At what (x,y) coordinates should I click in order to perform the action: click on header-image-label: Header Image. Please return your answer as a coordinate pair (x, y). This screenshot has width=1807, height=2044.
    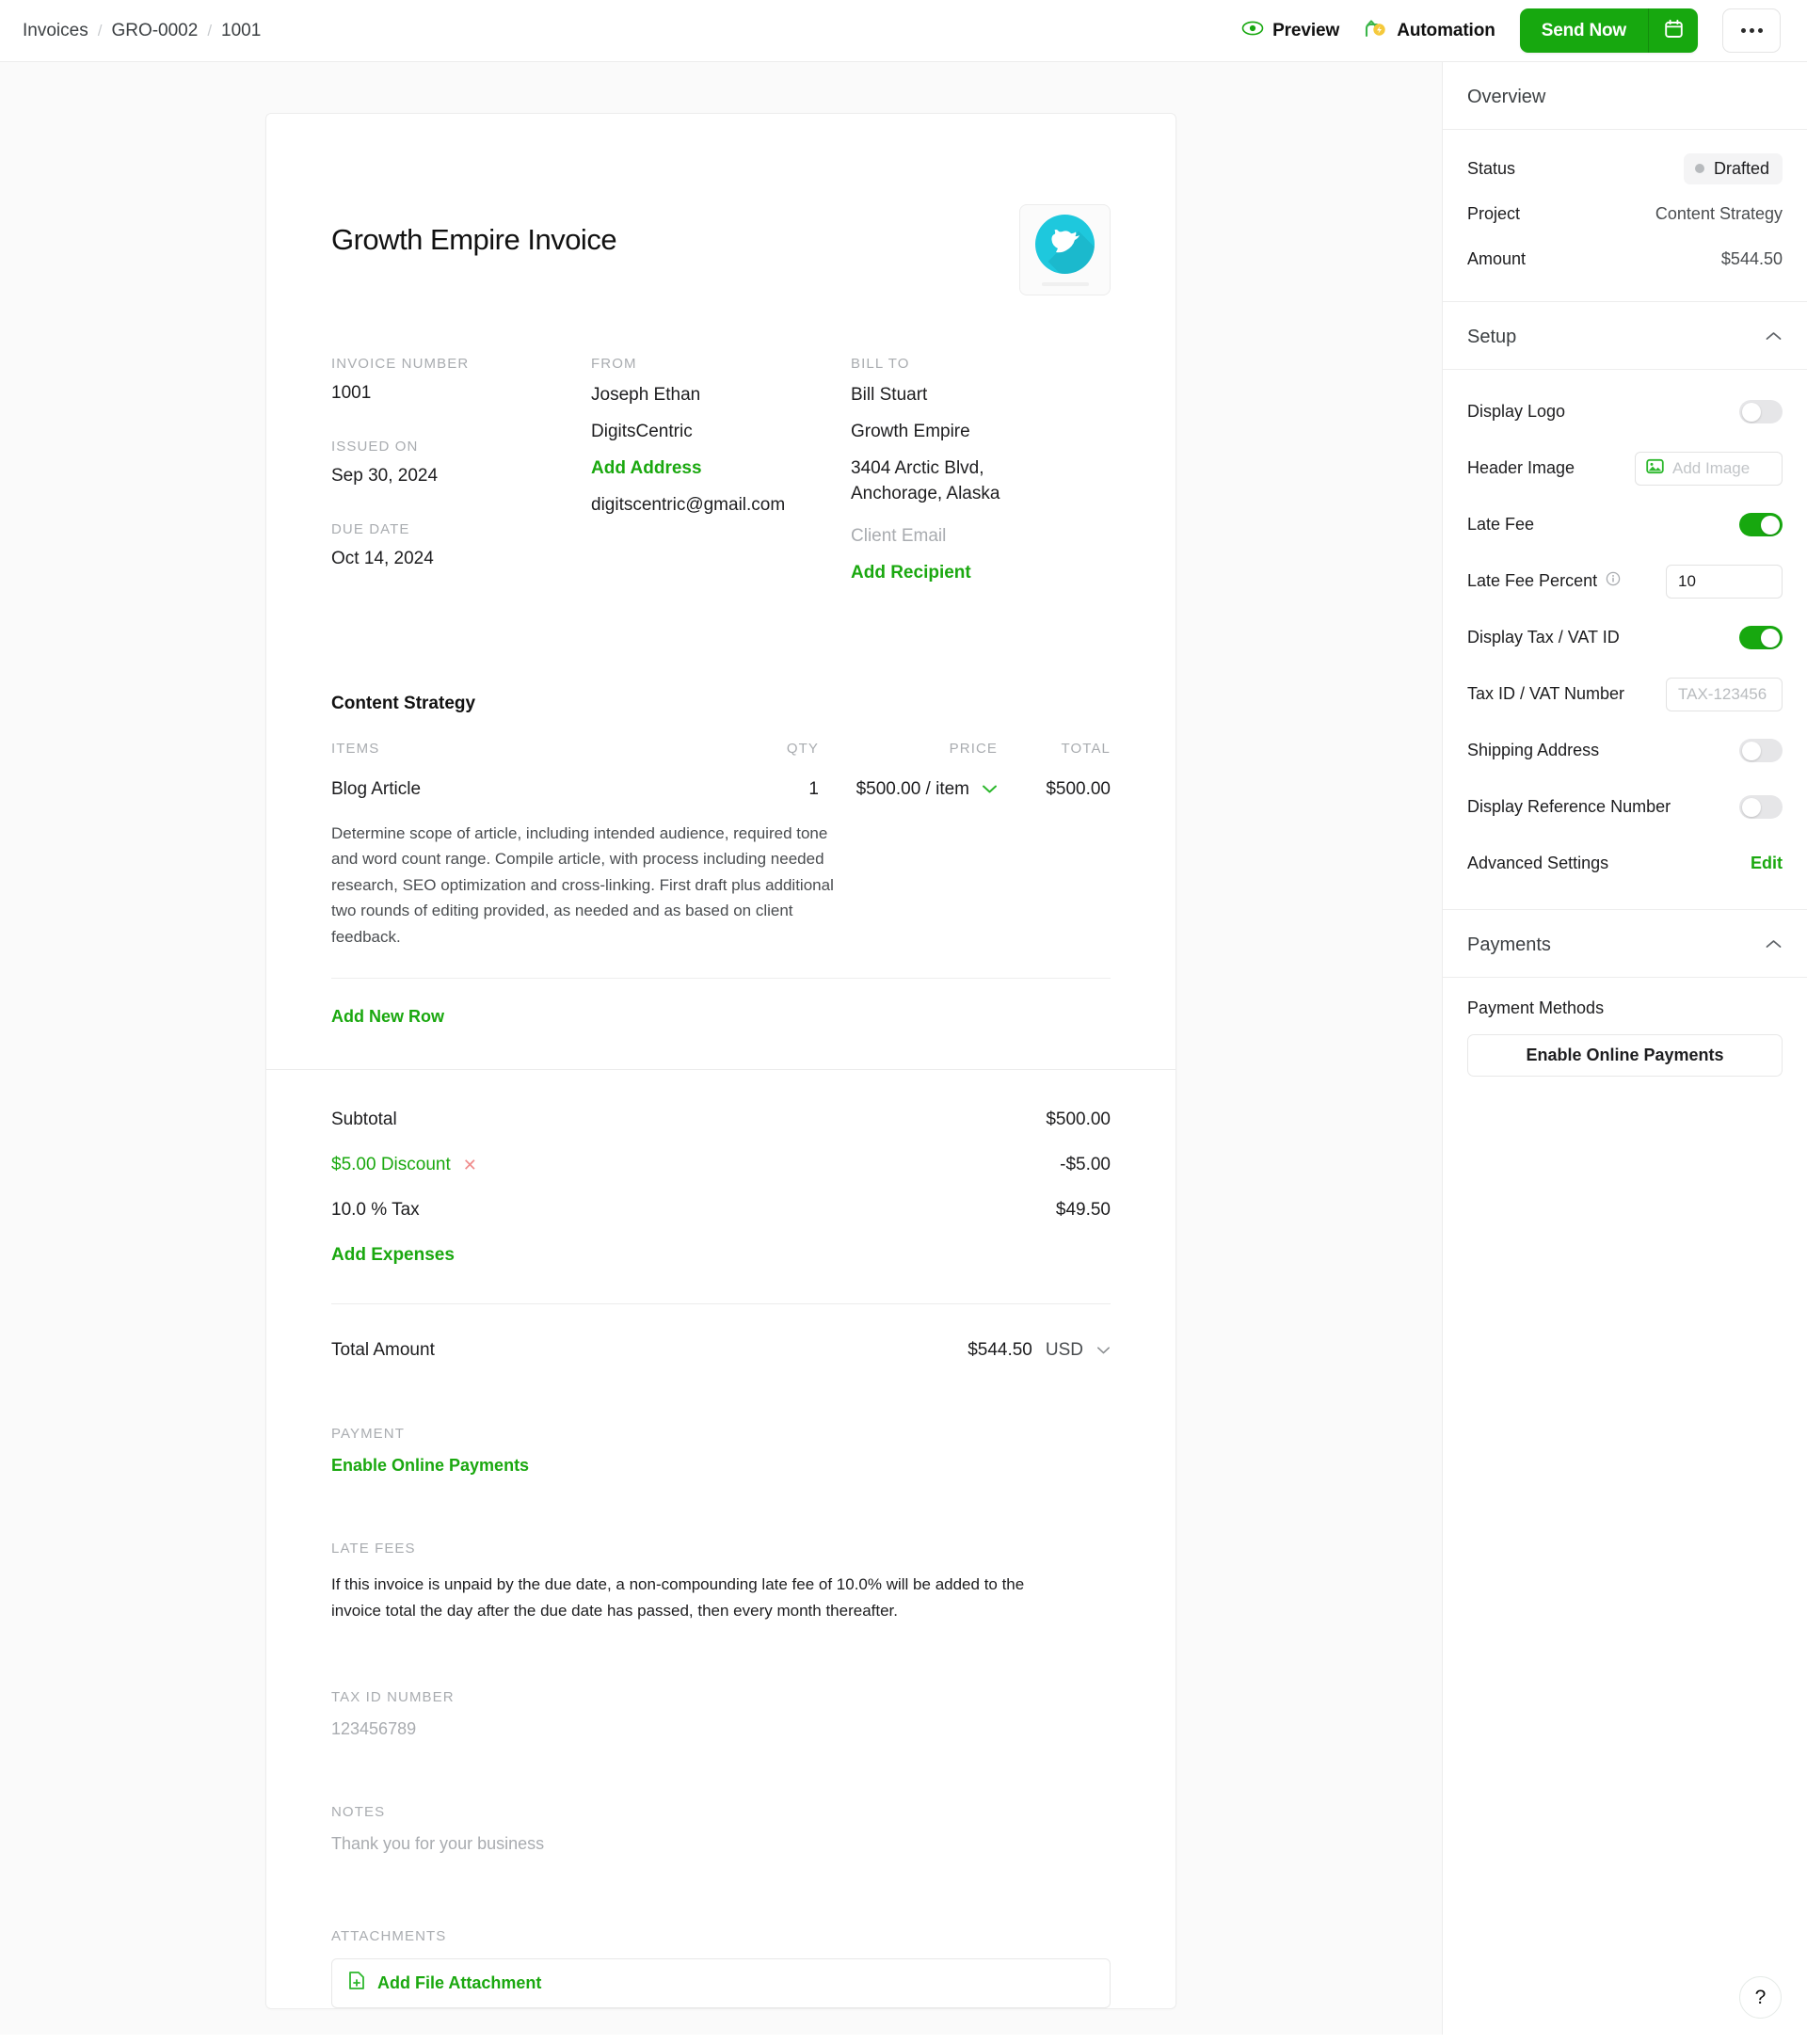
    Looking at the image, I should click on (1521, 468).